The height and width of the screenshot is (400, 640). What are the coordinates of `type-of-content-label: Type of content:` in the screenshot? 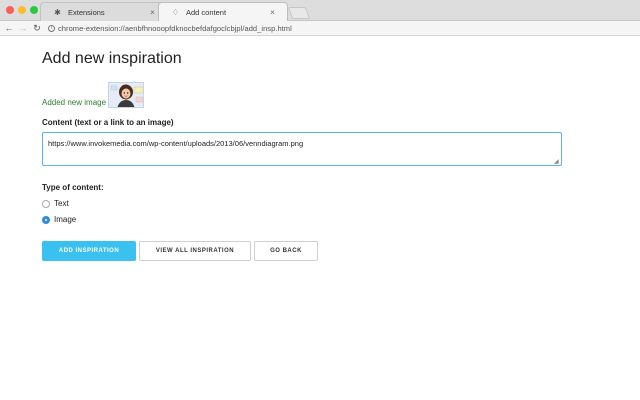 It's located at (73, 187).